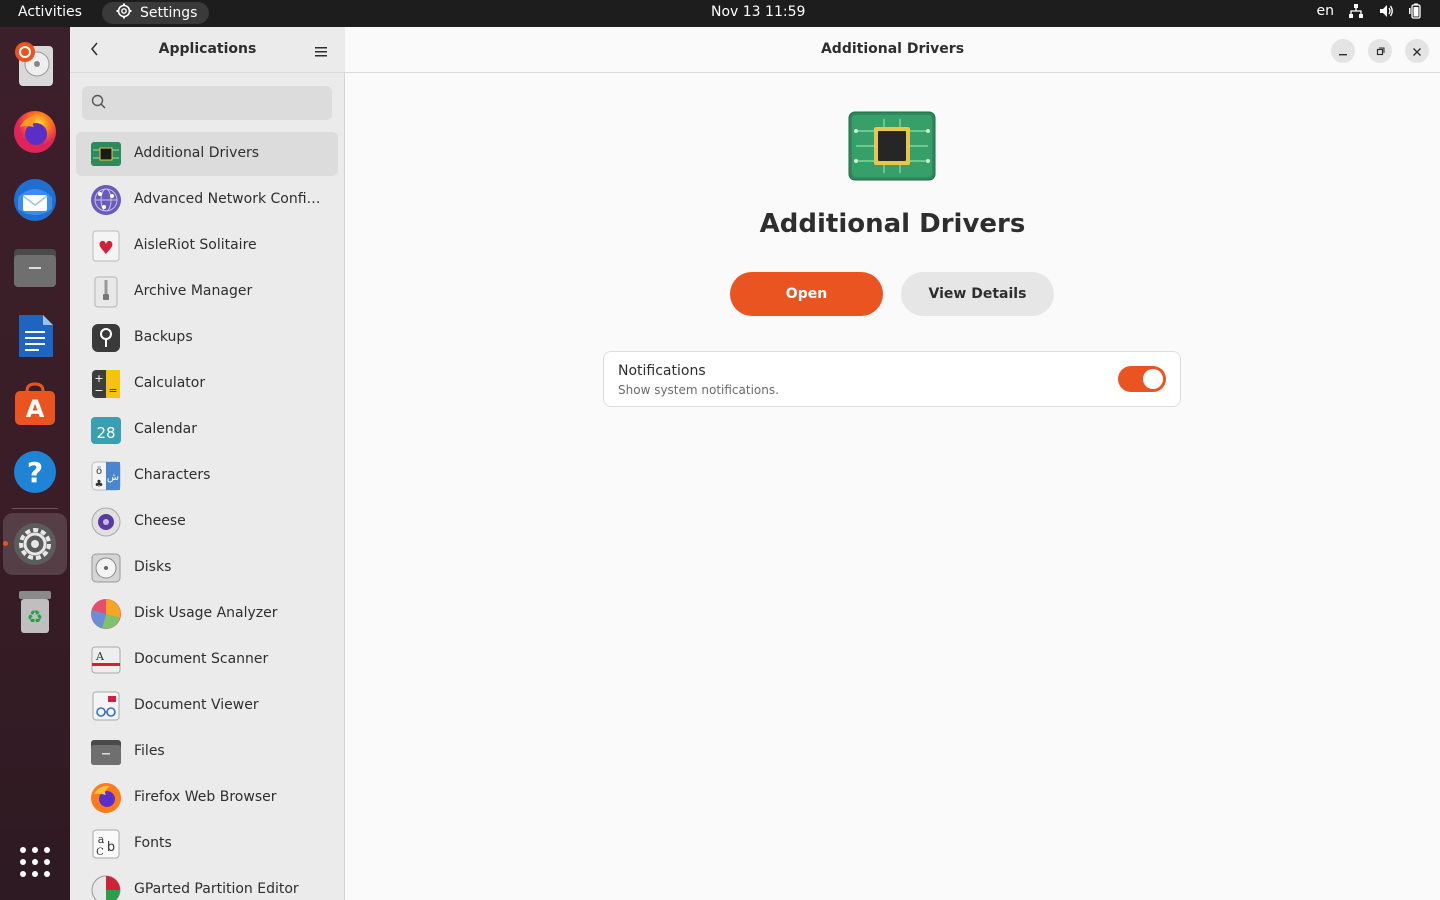  What do you see at coordinates (193, 291) in the screenshot?
I see `app-list-item-label: Archive Manager` at bounding box center [193, 291].